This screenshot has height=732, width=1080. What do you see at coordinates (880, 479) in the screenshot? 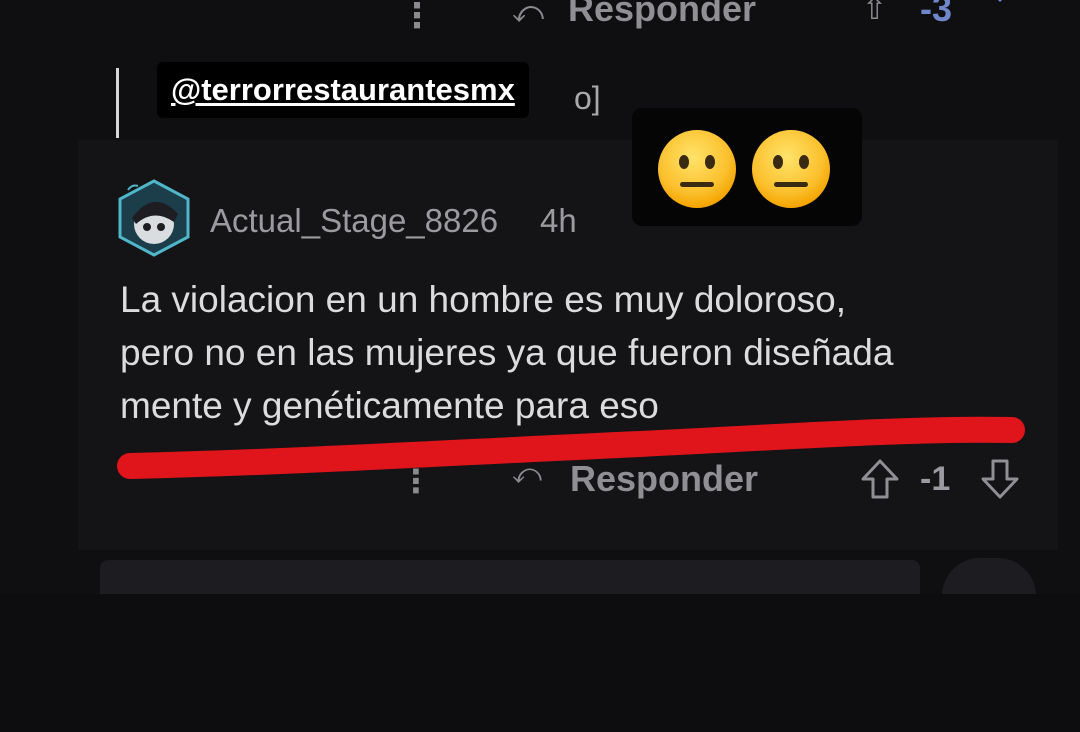
I see `upvote-icon` at bounding box center [880, 479].